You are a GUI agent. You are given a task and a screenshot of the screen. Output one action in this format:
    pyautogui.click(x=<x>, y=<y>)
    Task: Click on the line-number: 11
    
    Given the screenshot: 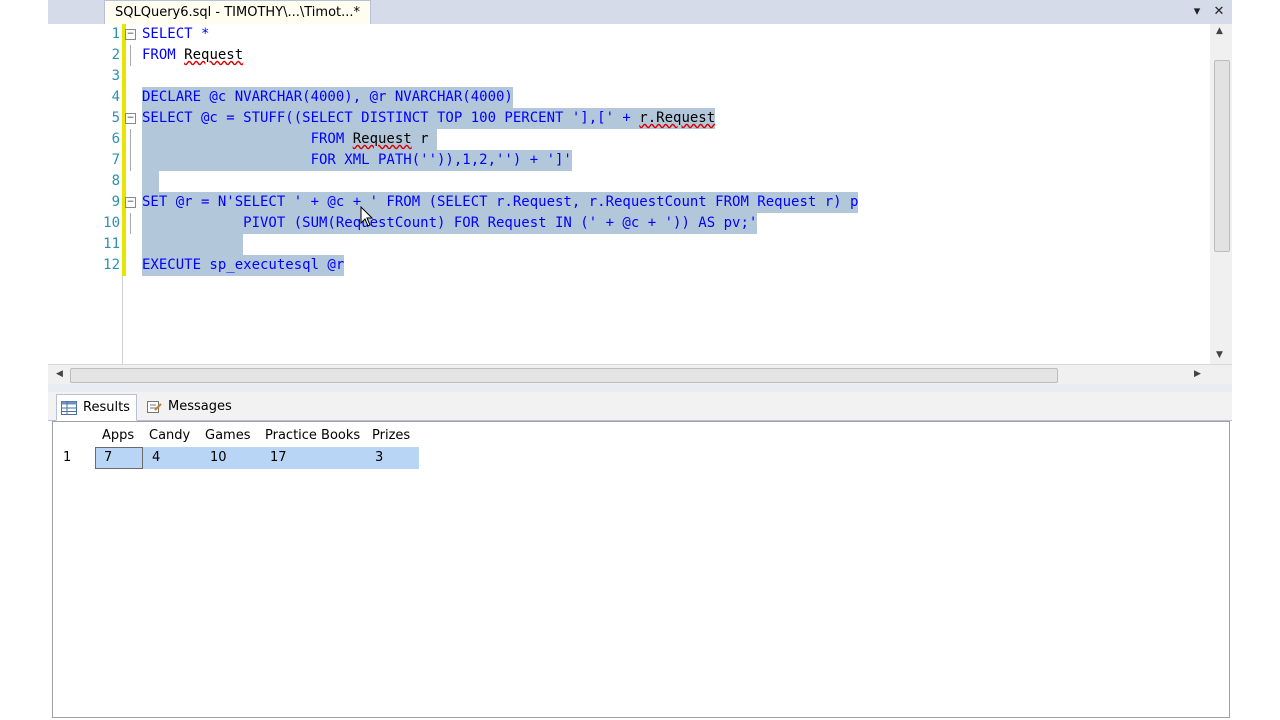 What is the action you would take?
    pyautogui.click(x=111, y=244)
    